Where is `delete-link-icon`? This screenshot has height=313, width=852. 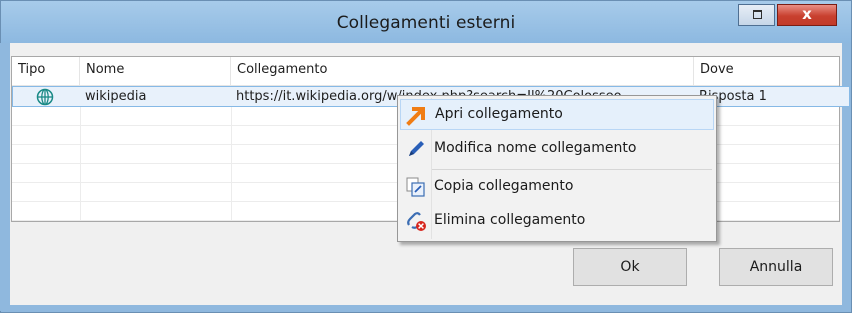 delete-link-icon is located at coordinates (416, 221).